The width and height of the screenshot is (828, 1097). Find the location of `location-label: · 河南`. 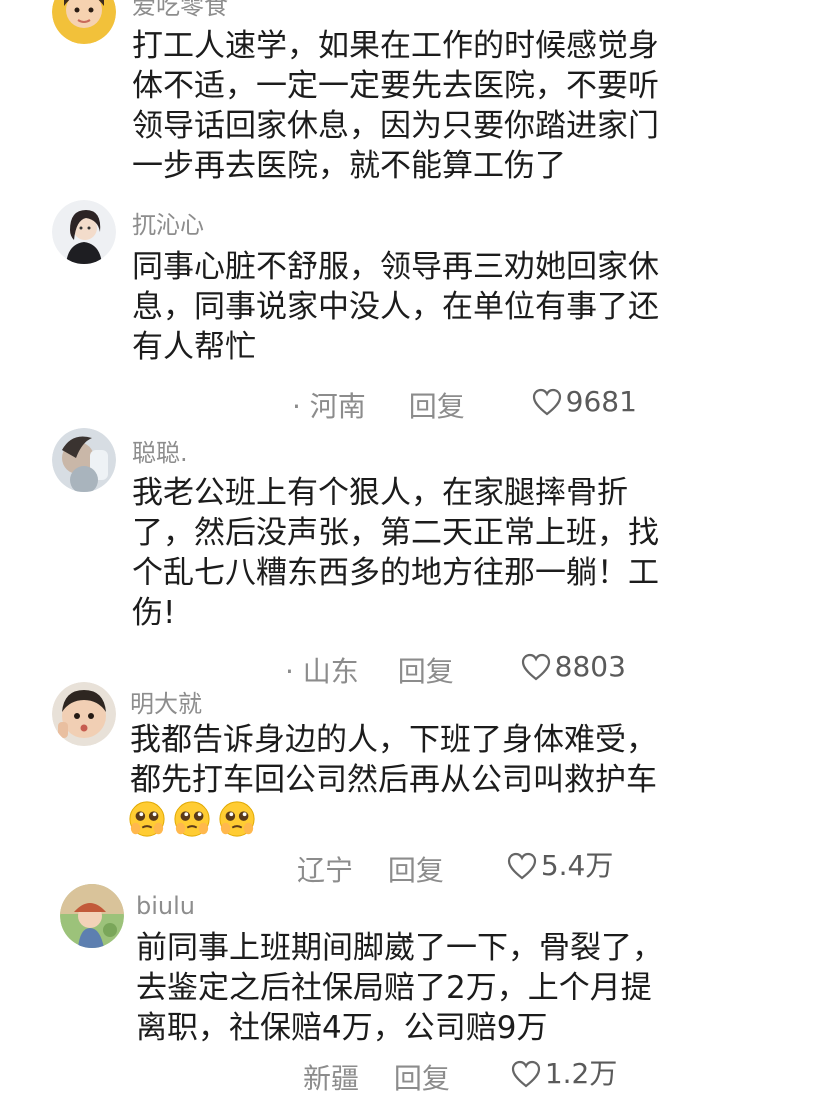

location-label: · 河南 is located at coordinates (329, 406).